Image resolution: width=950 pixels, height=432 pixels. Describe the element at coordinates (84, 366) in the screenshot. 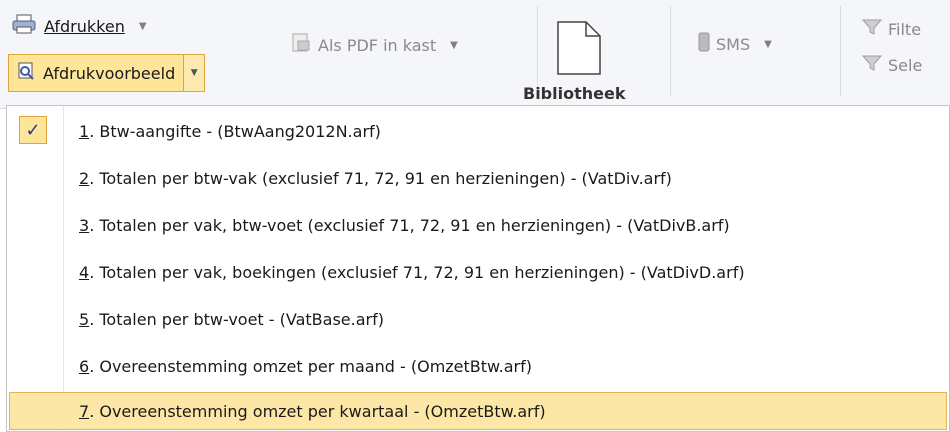

I see `menu-item-number: 6` at that location.